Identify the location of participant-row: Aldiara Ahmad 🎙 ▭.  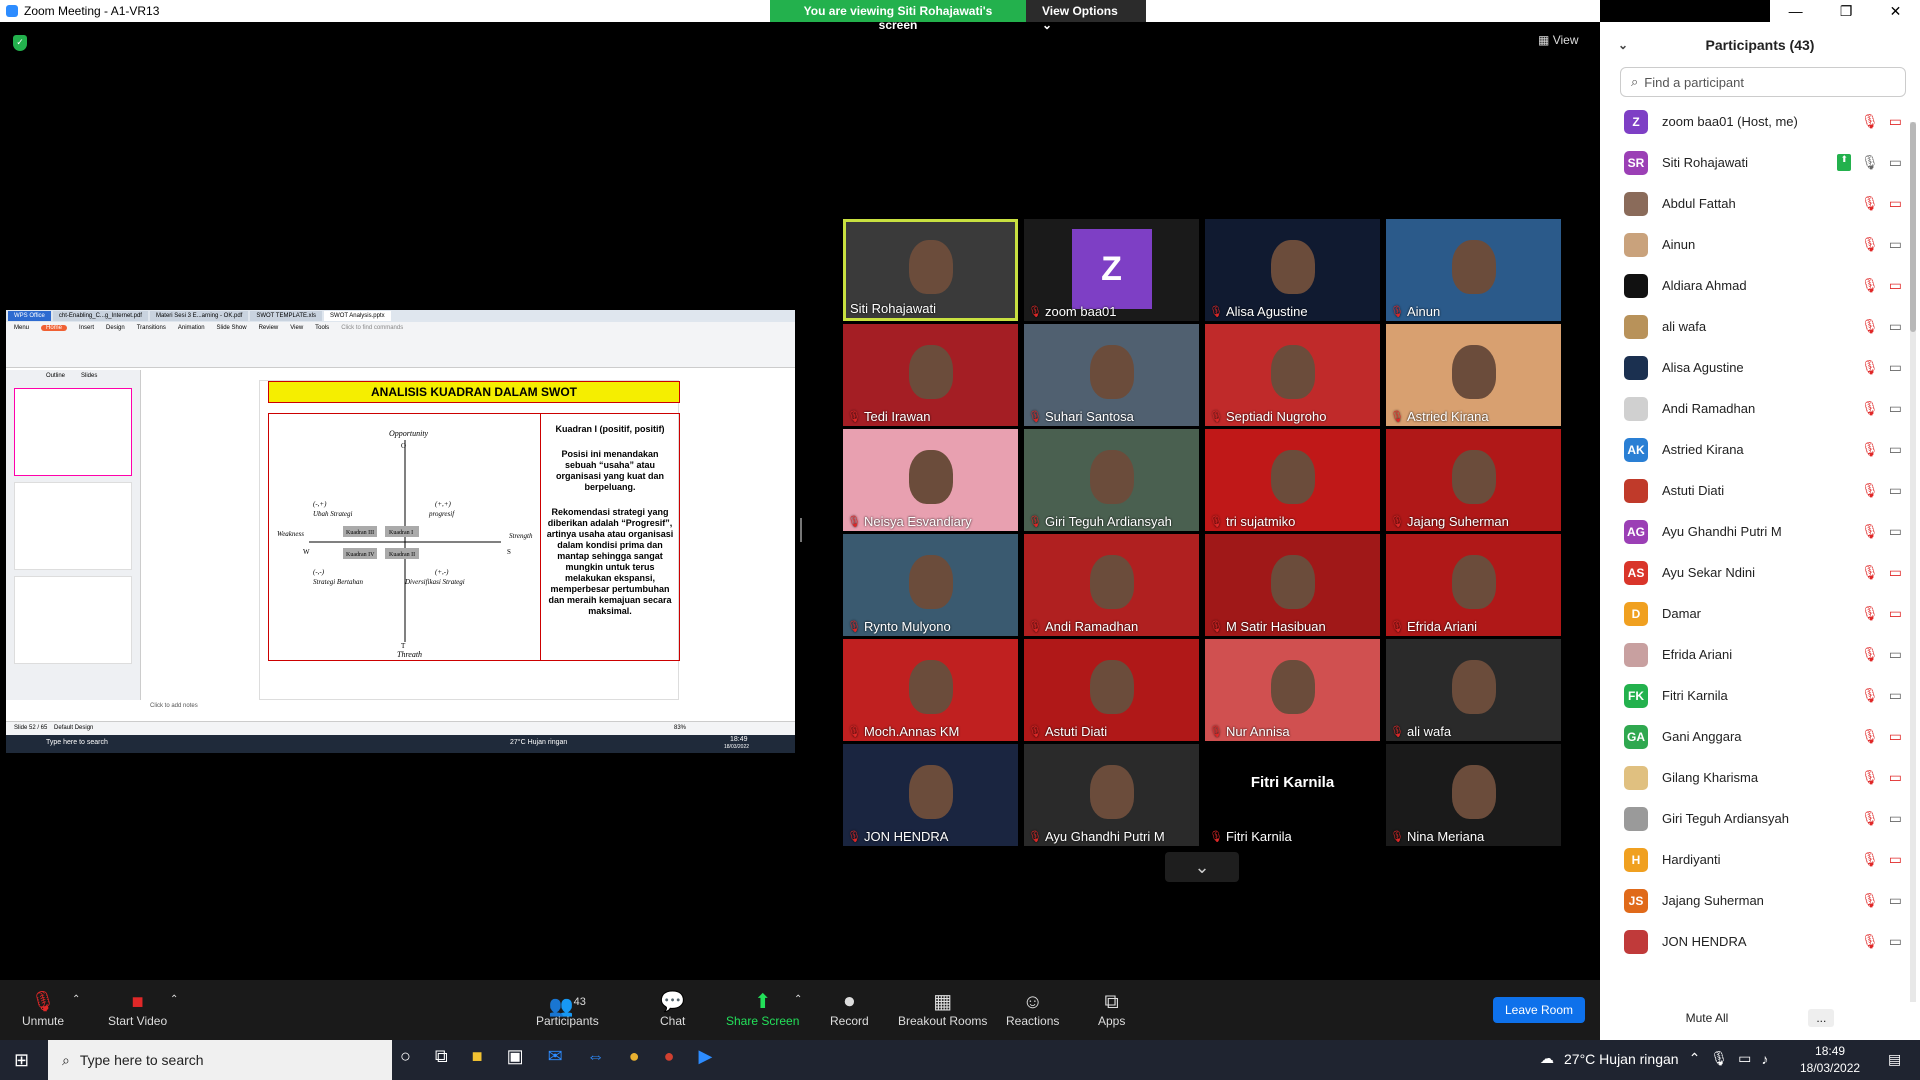
(1760, 285).